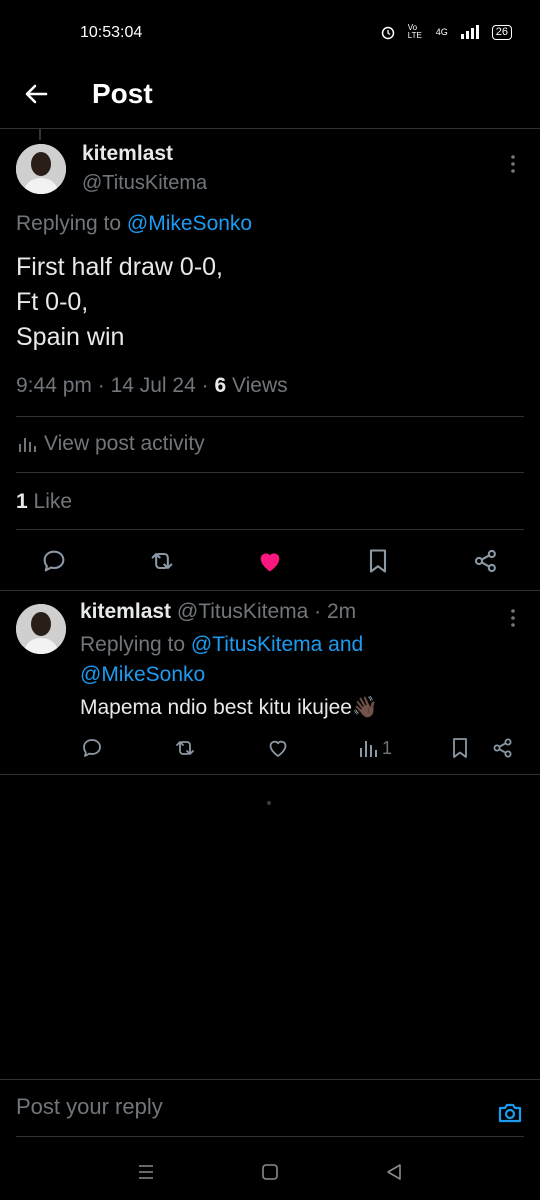 The height and width of the screenshot is (1200, 540). What do you see at coordinates (40, 134) in the screenshot?
I see `thread-line` at bounding box center [40, 134].